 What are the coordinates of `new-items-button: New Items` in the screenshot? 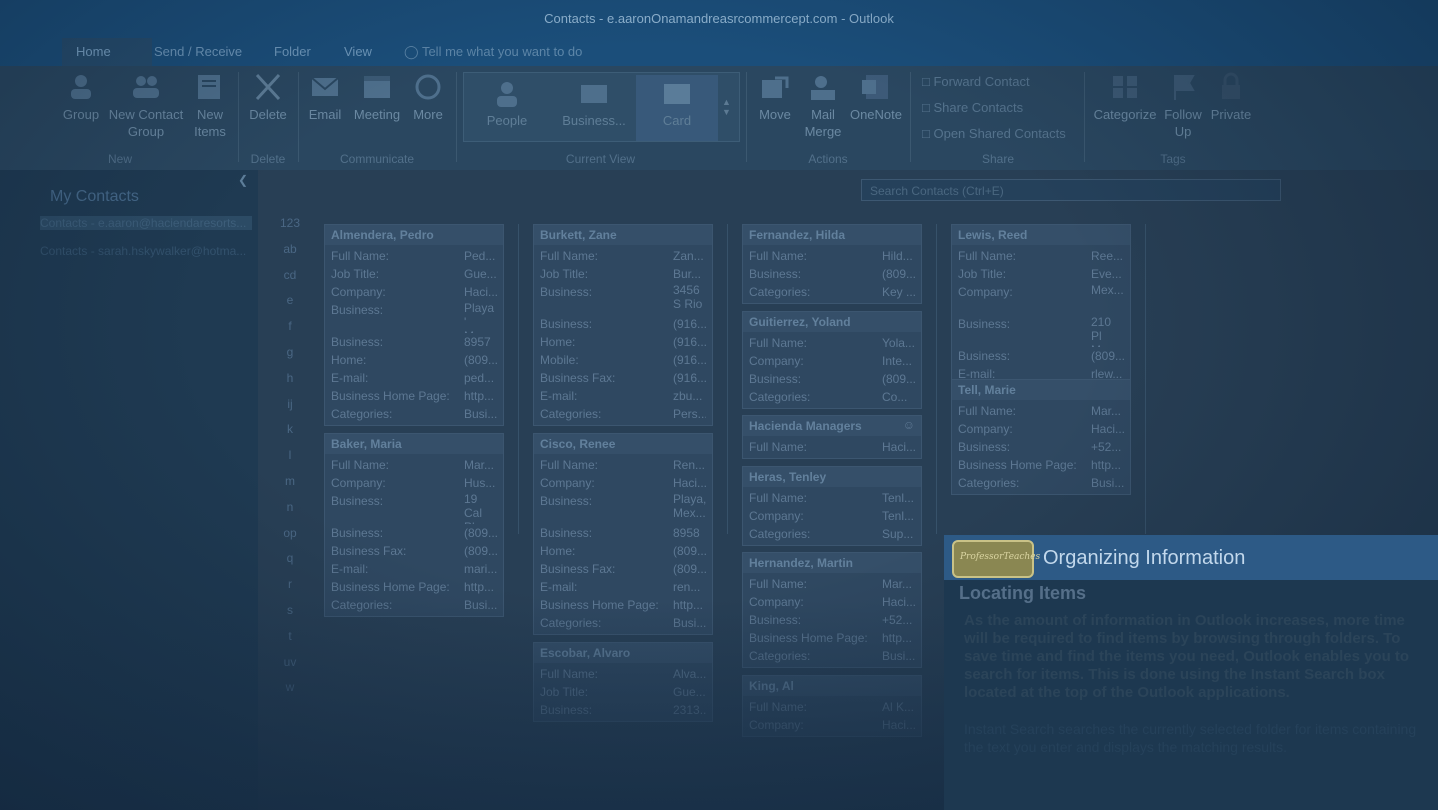 It's located at (210, 106).